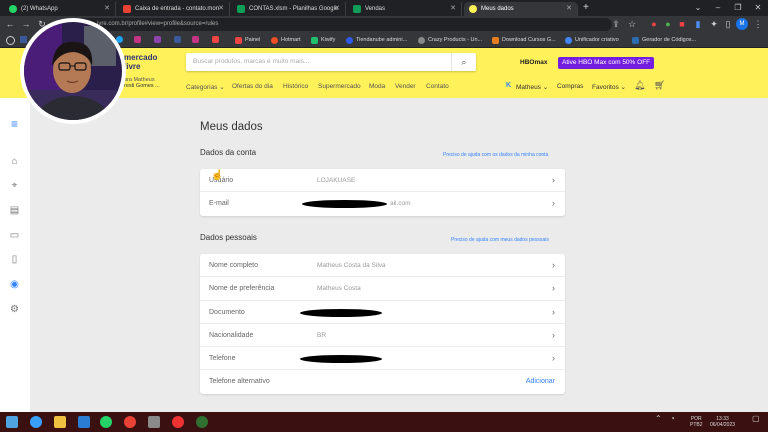 The image size is (768, 432). I want to click on nav-supermercado: Supermercado, so click(339, 86).